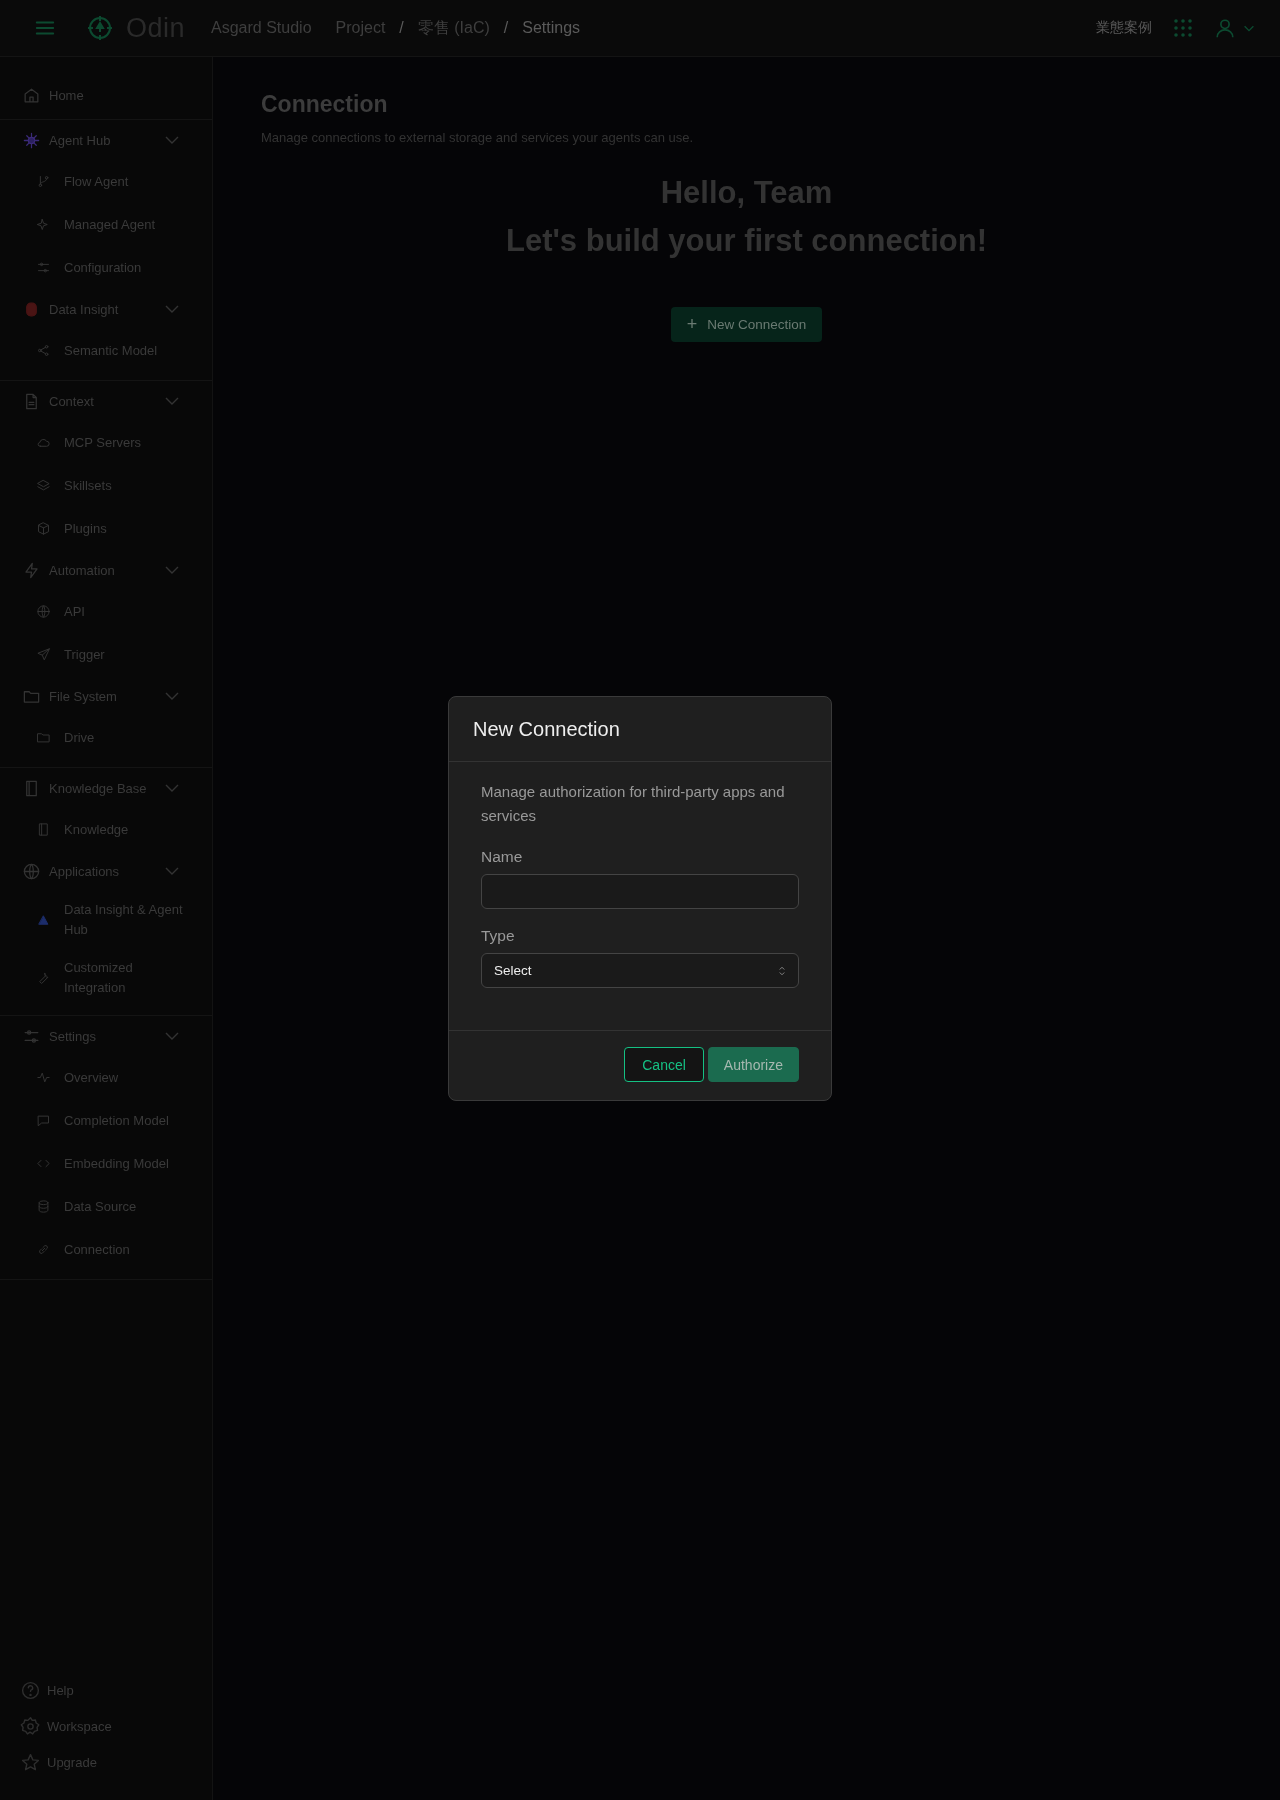  I want to click on field-label: Name, so click(502, 857).